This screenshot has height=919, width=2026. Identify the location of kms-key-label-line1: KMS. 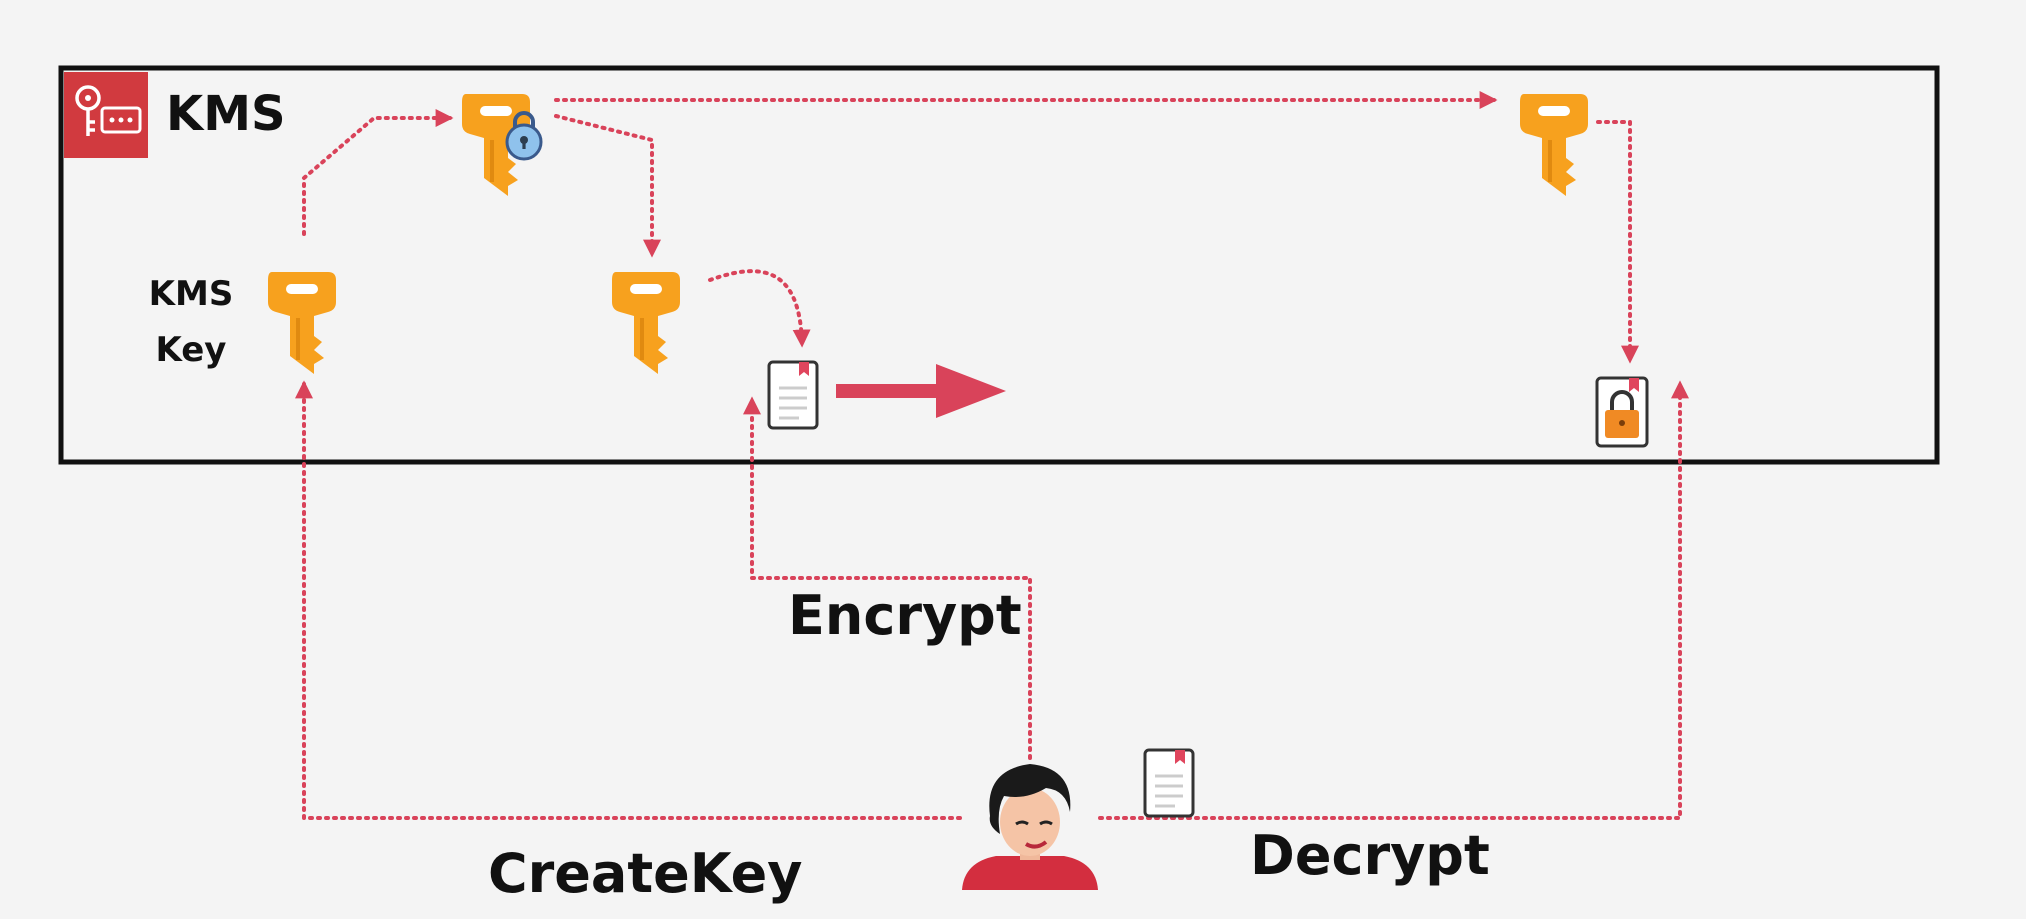
(191, 294).